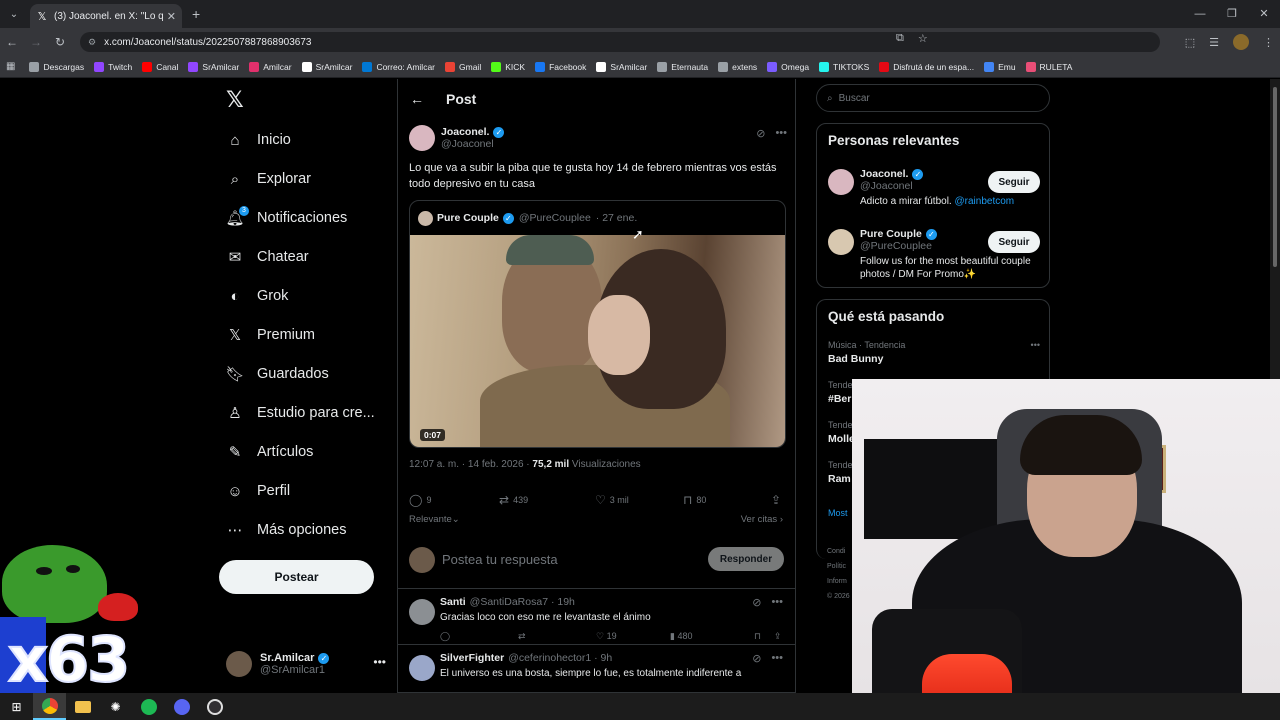 This screenshot has width=1280, height=720. I want to click on post-button: Postear, so click(296, 577).